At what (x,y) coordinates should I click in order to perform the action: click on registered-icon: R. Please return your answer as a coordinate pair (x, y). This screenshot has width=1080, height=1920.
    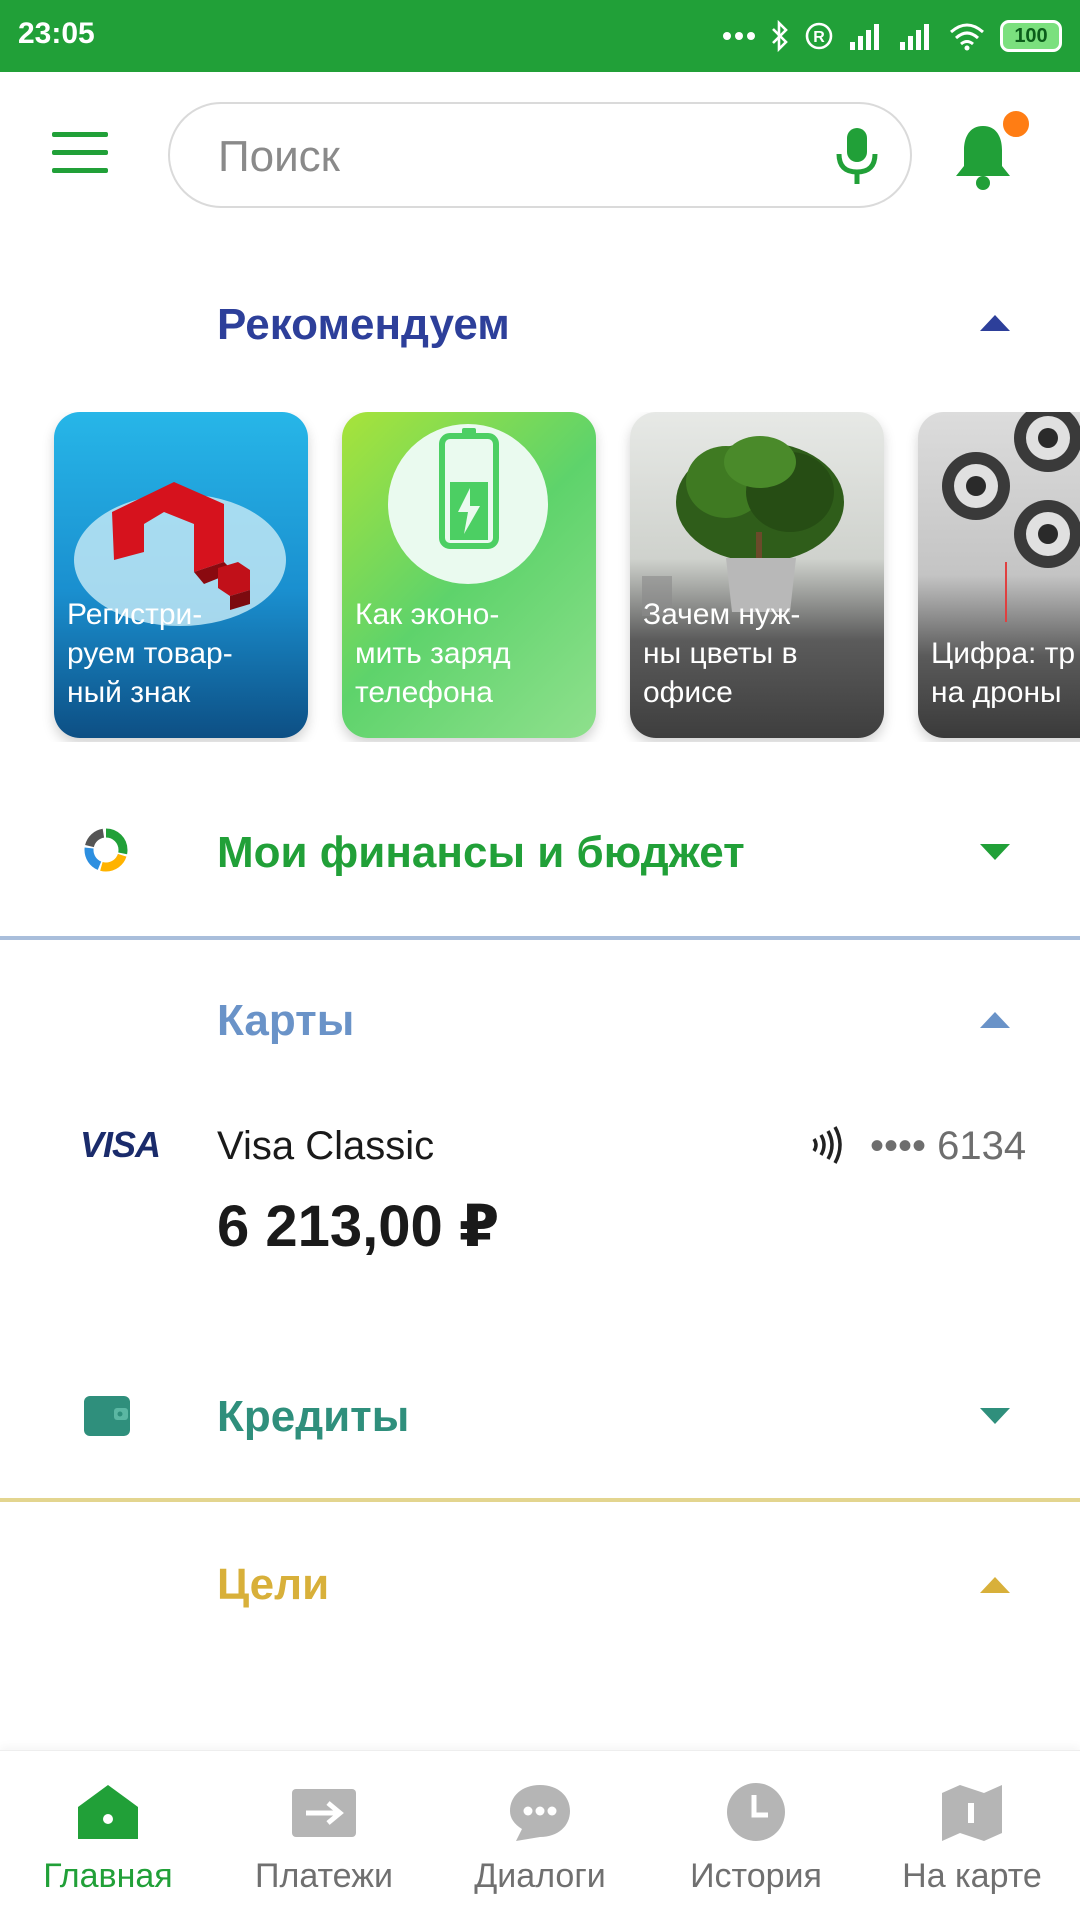
    Looking at the image, I should click on (819, 36).